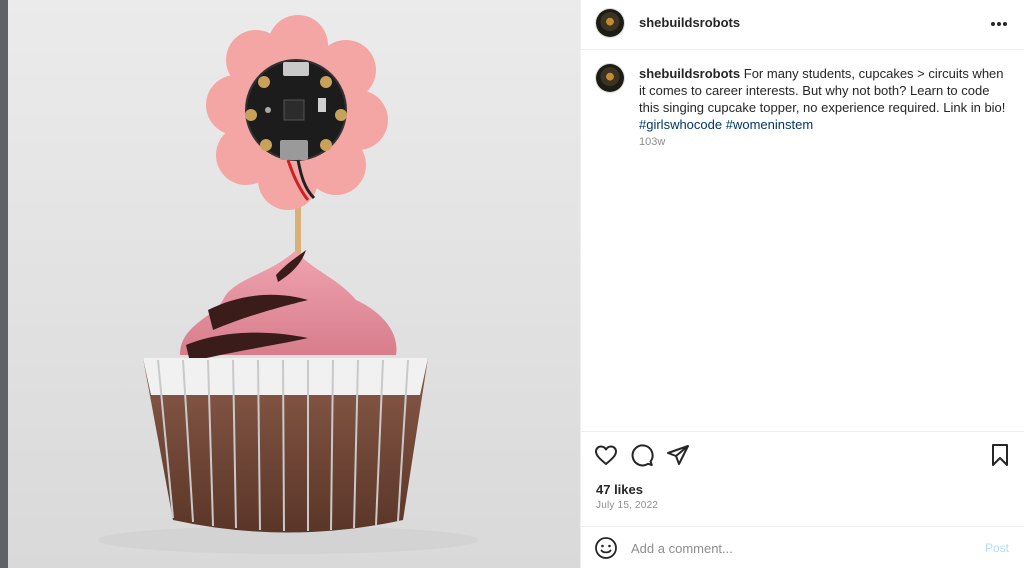 The image size is (1024, 568). Describe the element at coordinates (999, 24) in the screenshot. I see `more-options-button` at that location.